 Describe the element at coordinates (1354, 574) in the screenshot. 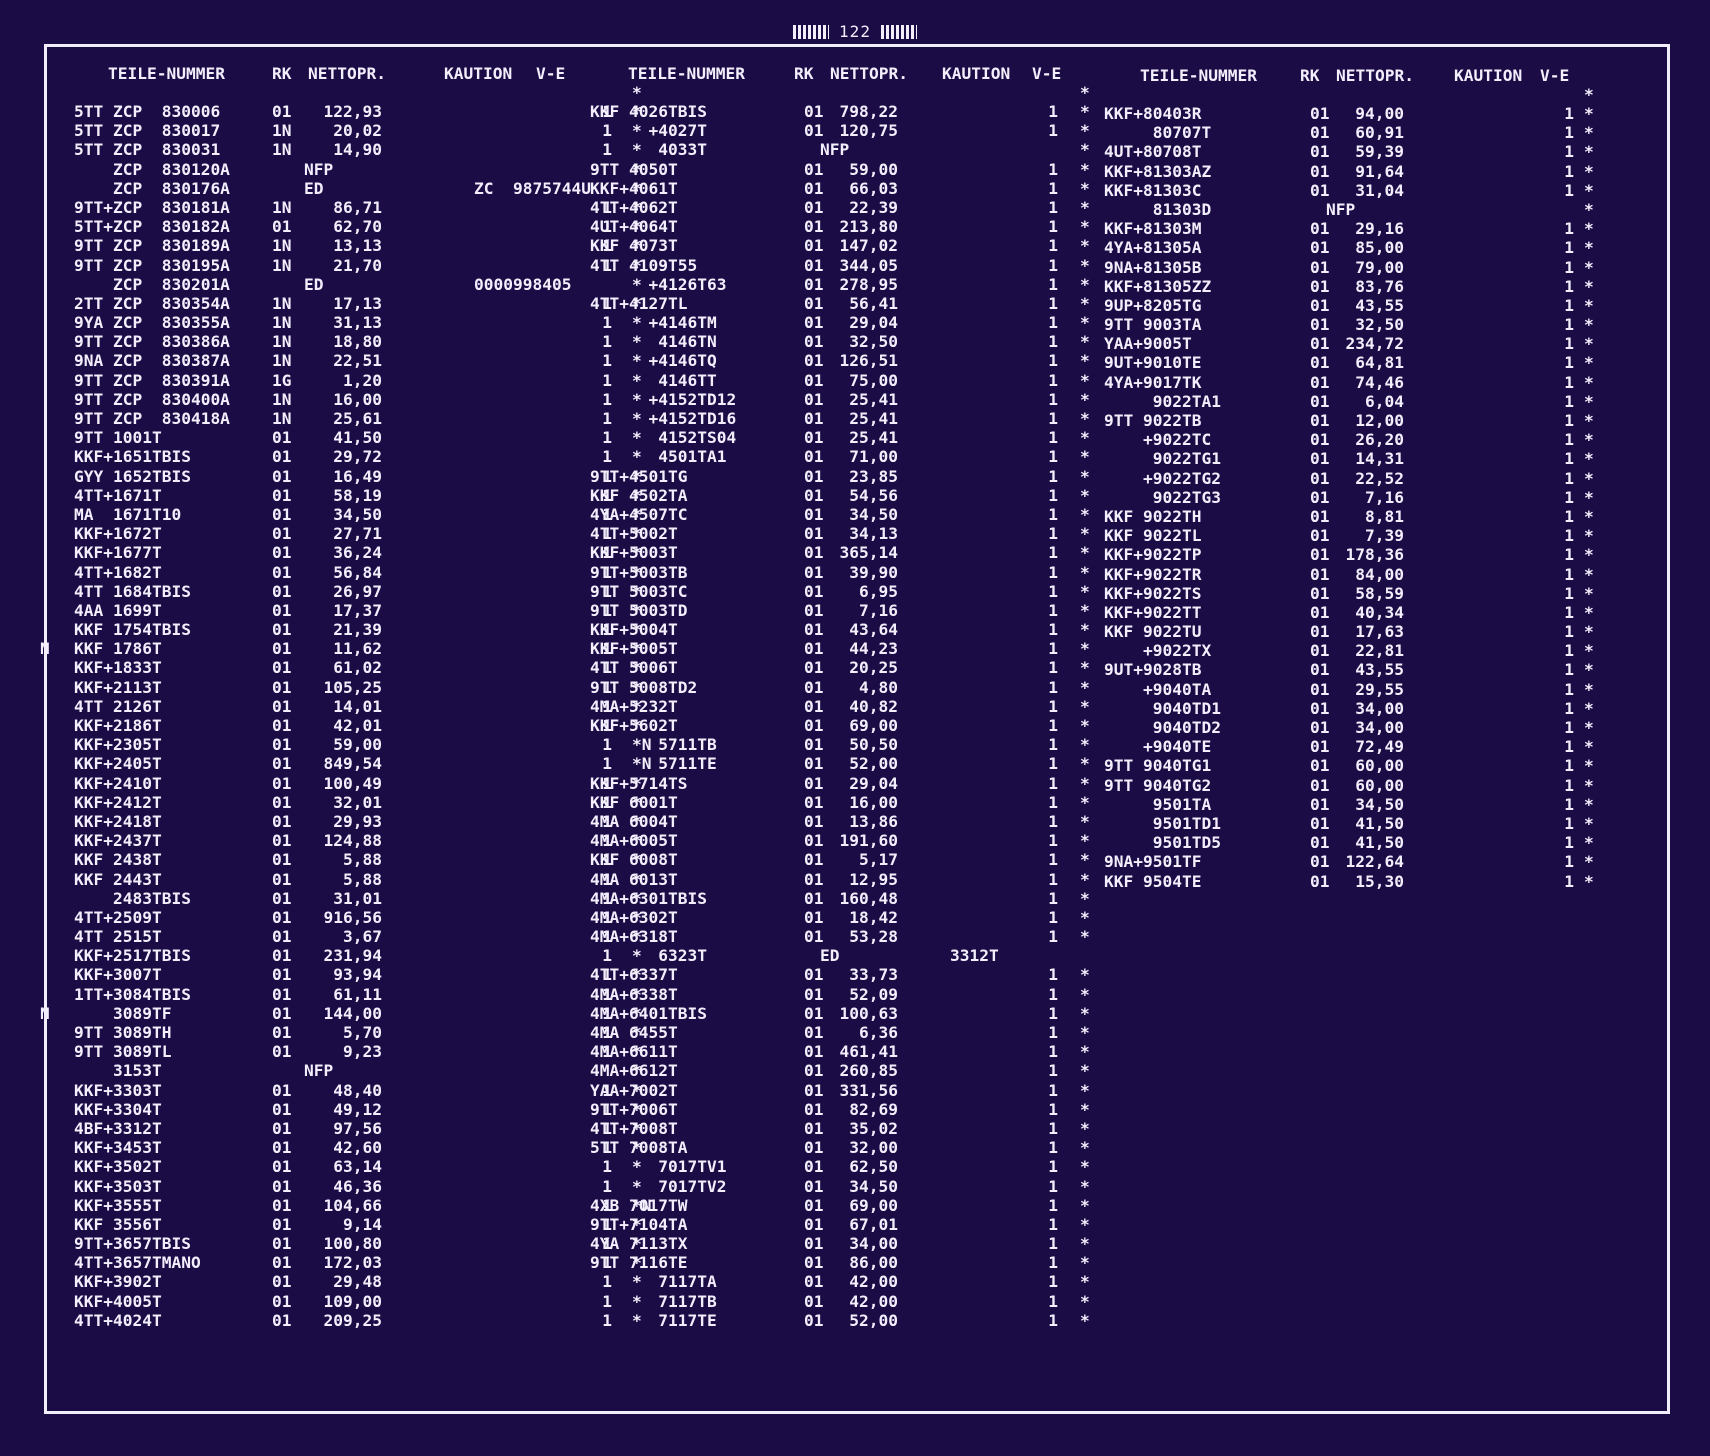

I see `table-row: KKF+9022TR 01 84,00 1 *` at that location.